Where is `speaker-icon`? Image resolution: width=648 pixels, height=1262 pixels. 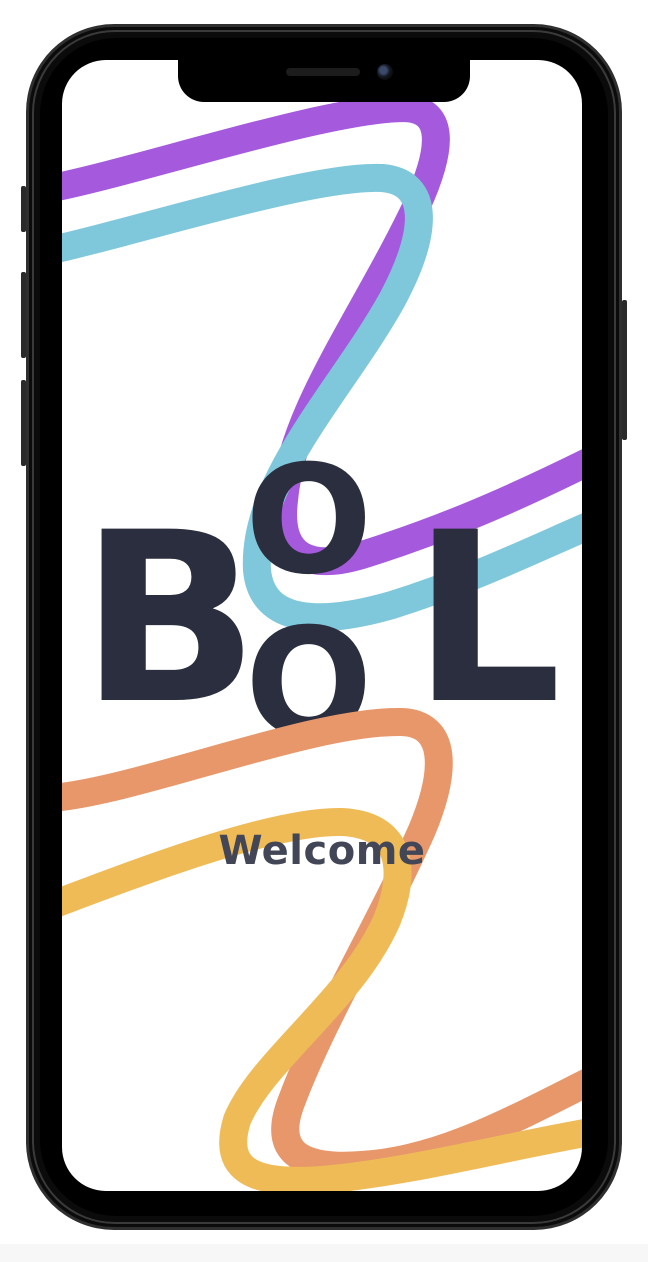
speaker-icon is located at coordinates (323, 72).